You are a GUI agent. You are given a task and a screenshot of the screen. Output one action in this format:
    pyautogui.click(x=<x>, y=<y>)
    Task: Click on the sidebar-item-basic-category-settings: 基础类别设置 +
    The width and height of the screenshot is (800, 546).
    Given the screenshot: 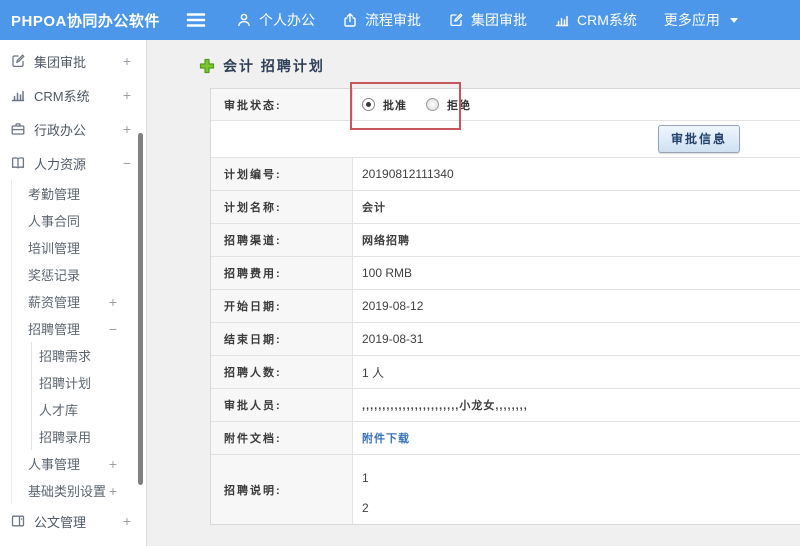 What is the action you would take?
    pyautogui.click(x=79, y=490)
    